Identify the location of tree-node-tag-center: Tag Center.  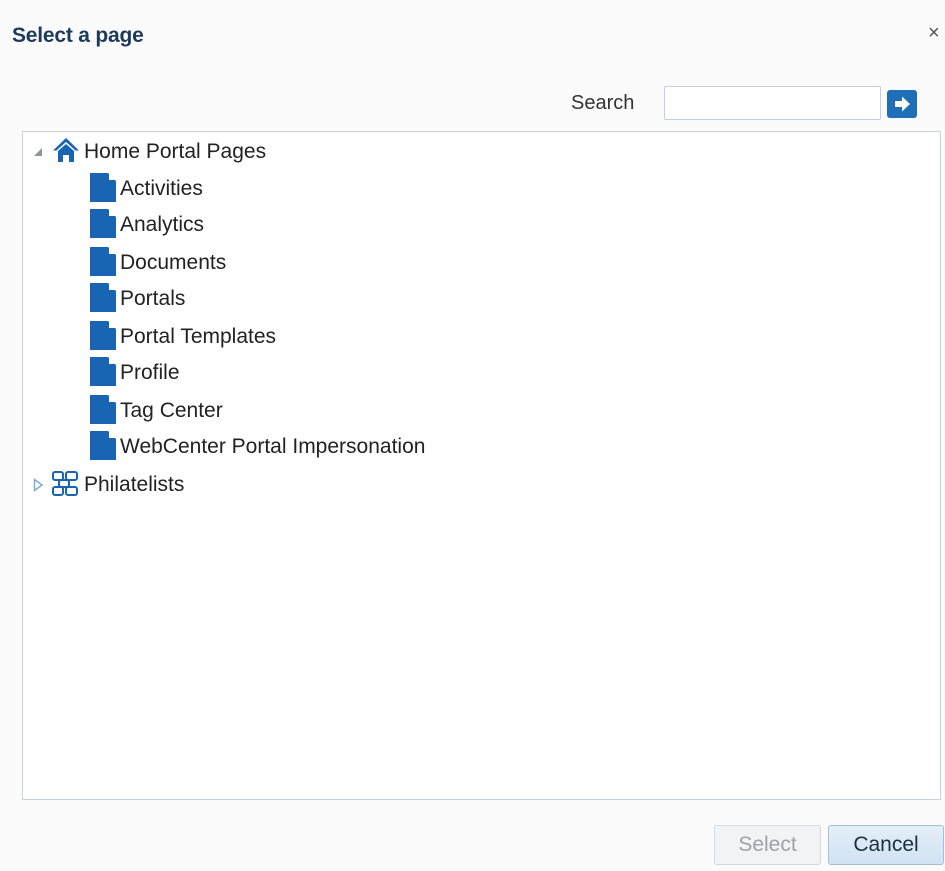
(156, 411).